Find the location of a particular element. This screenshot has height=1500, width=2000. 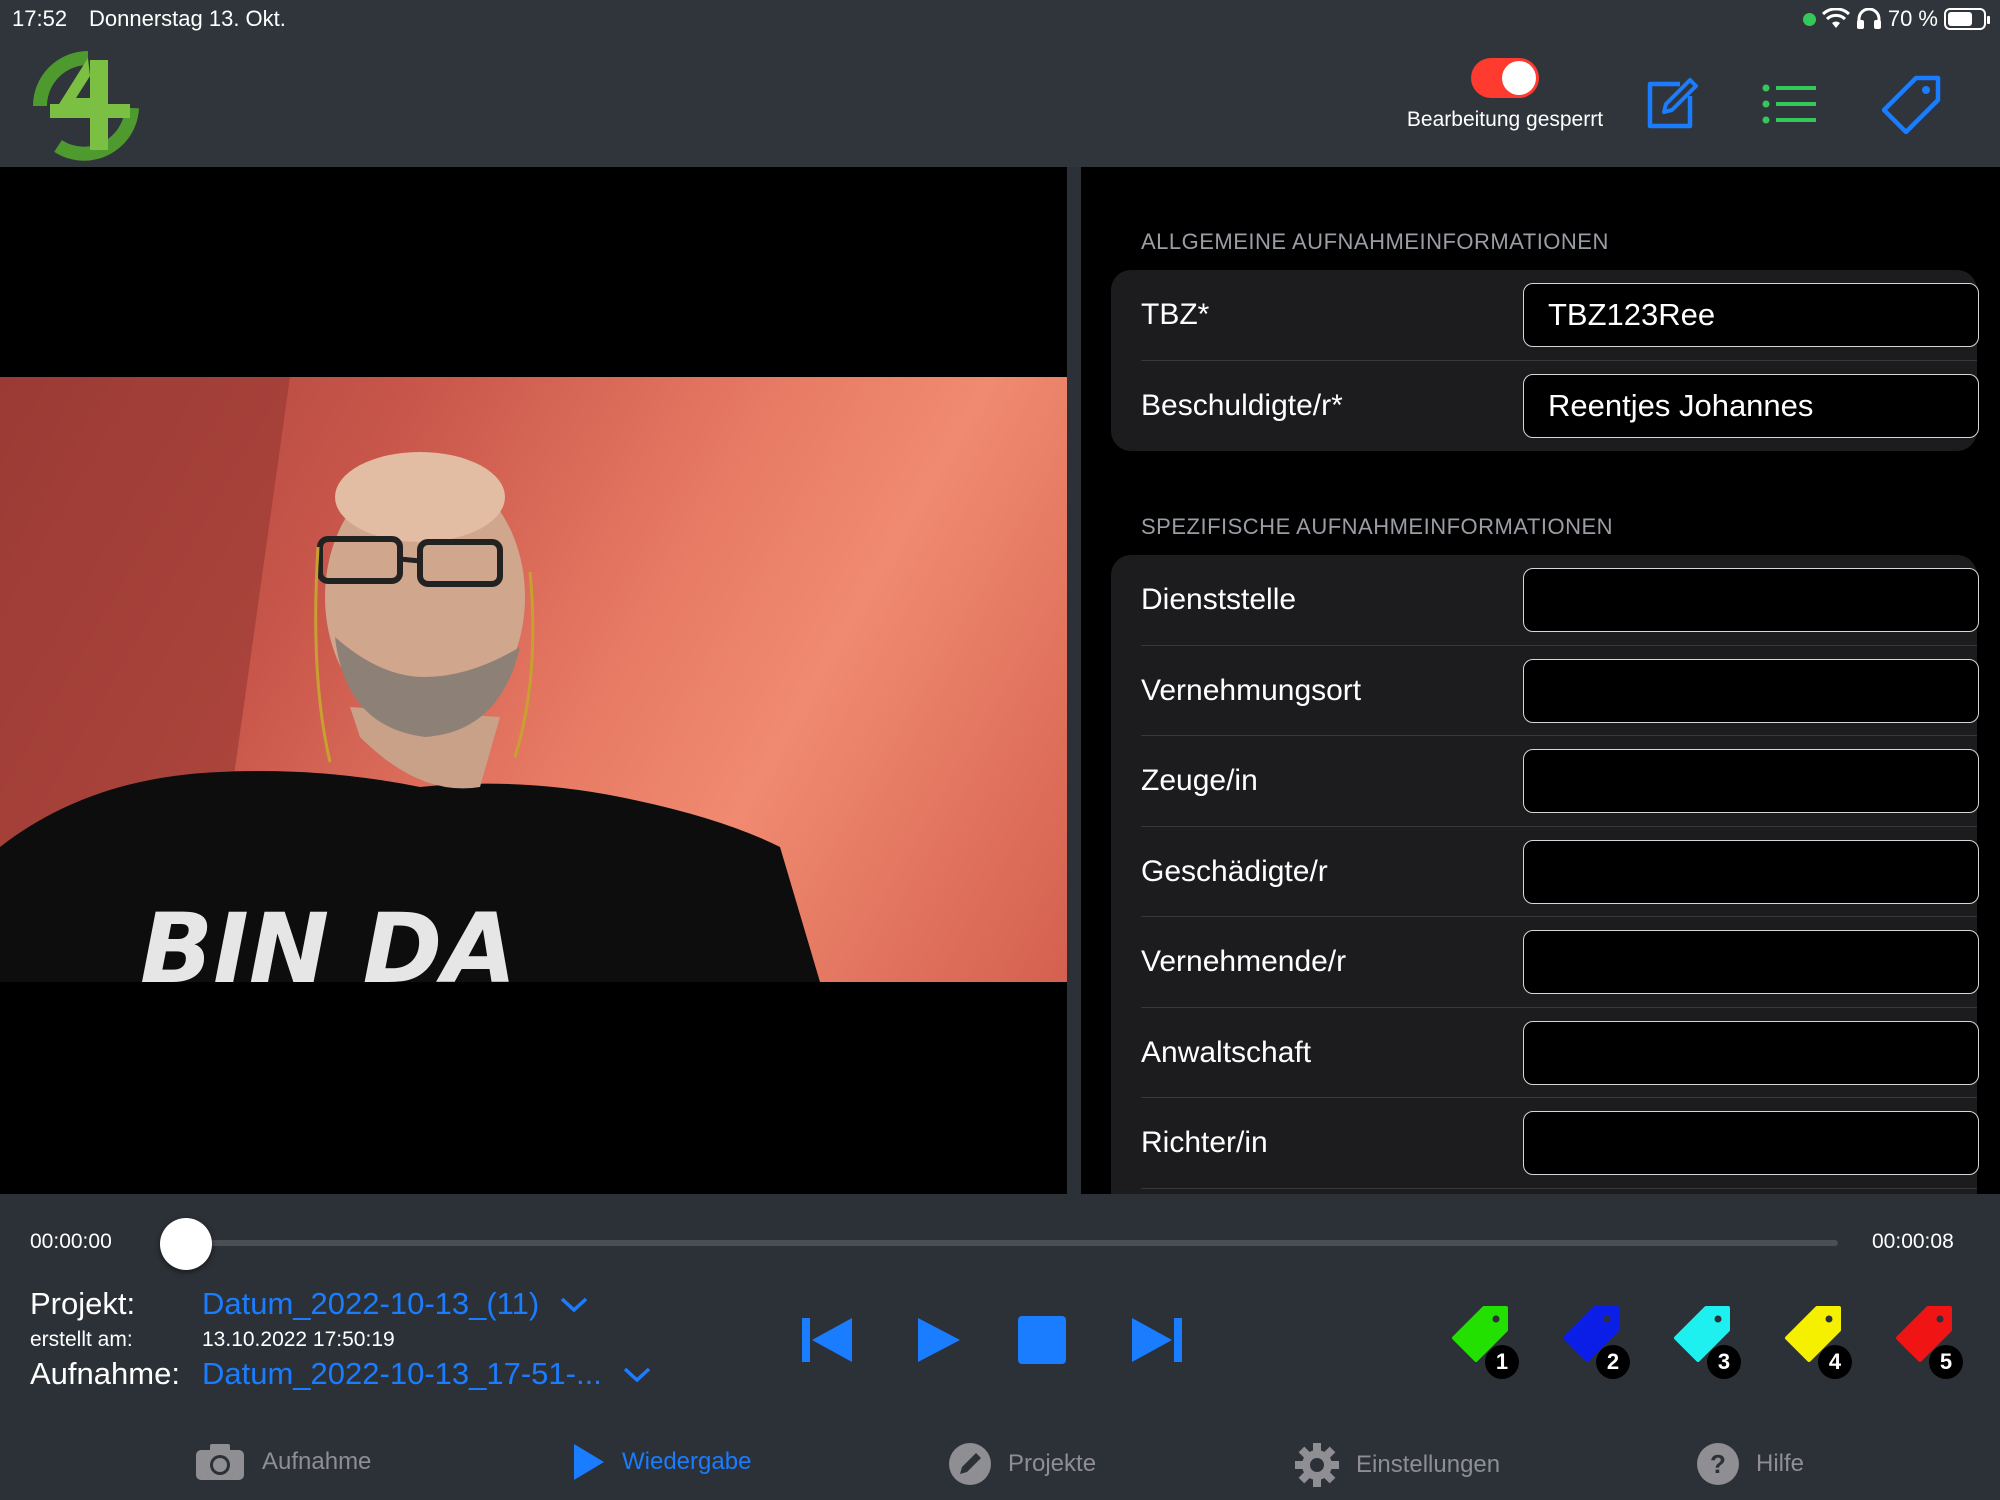

projekt-selector: Datum_2022-10-13_(11) is located at coordinates (395, 1304).